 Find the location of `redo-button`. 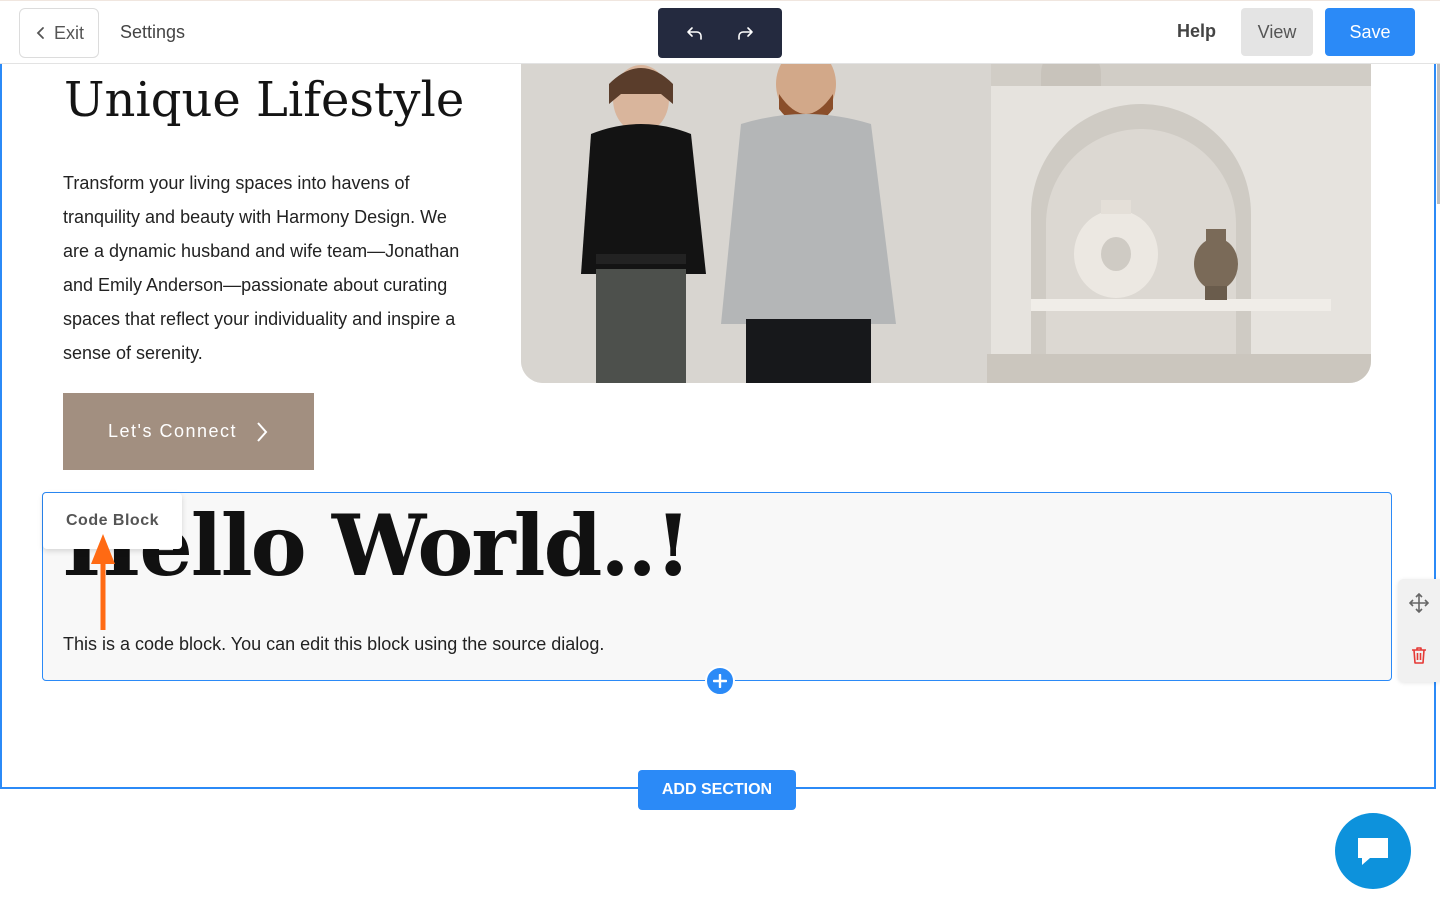

redo-button is located at coordinates (745, 33).